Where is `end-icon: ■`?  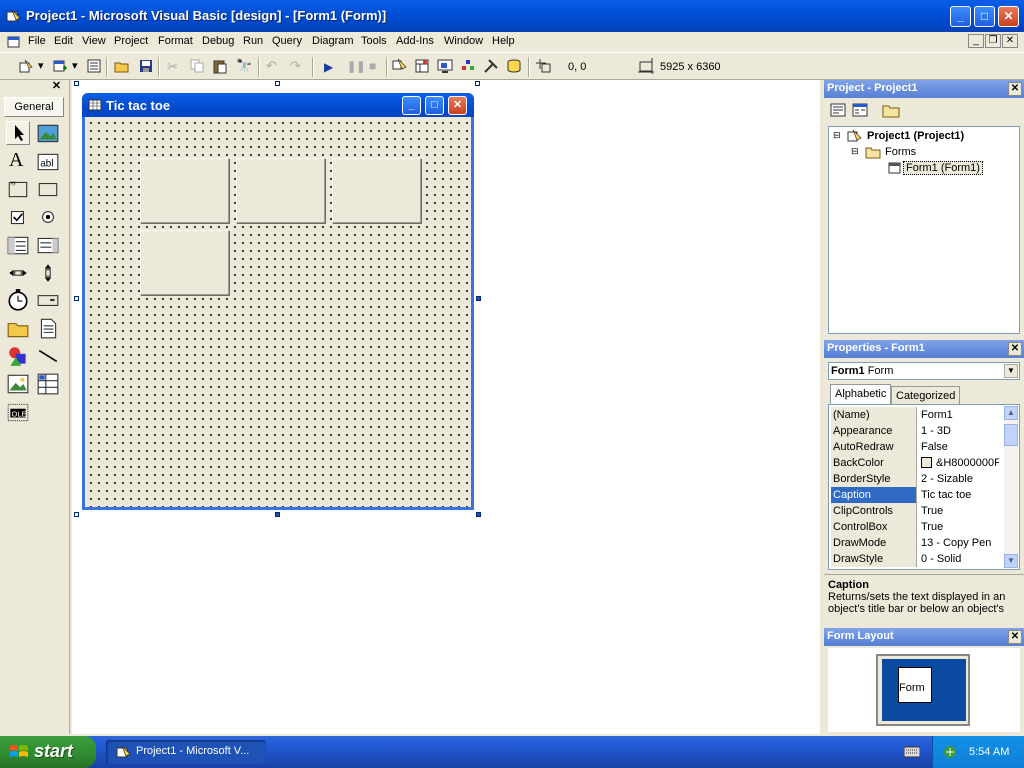 end-icon: ■ is located at coordinates (372, 66).